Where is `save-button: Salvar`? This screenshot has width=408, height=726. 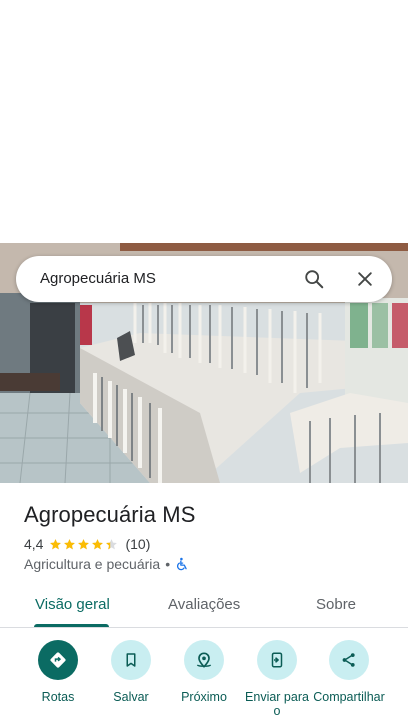
save-button: Salvar is located at coordinates (131, 672).